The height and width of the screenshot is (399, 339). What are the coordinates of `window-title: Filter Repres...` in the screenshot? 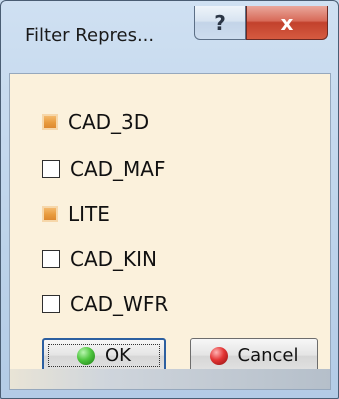 It's located at (90, 35).